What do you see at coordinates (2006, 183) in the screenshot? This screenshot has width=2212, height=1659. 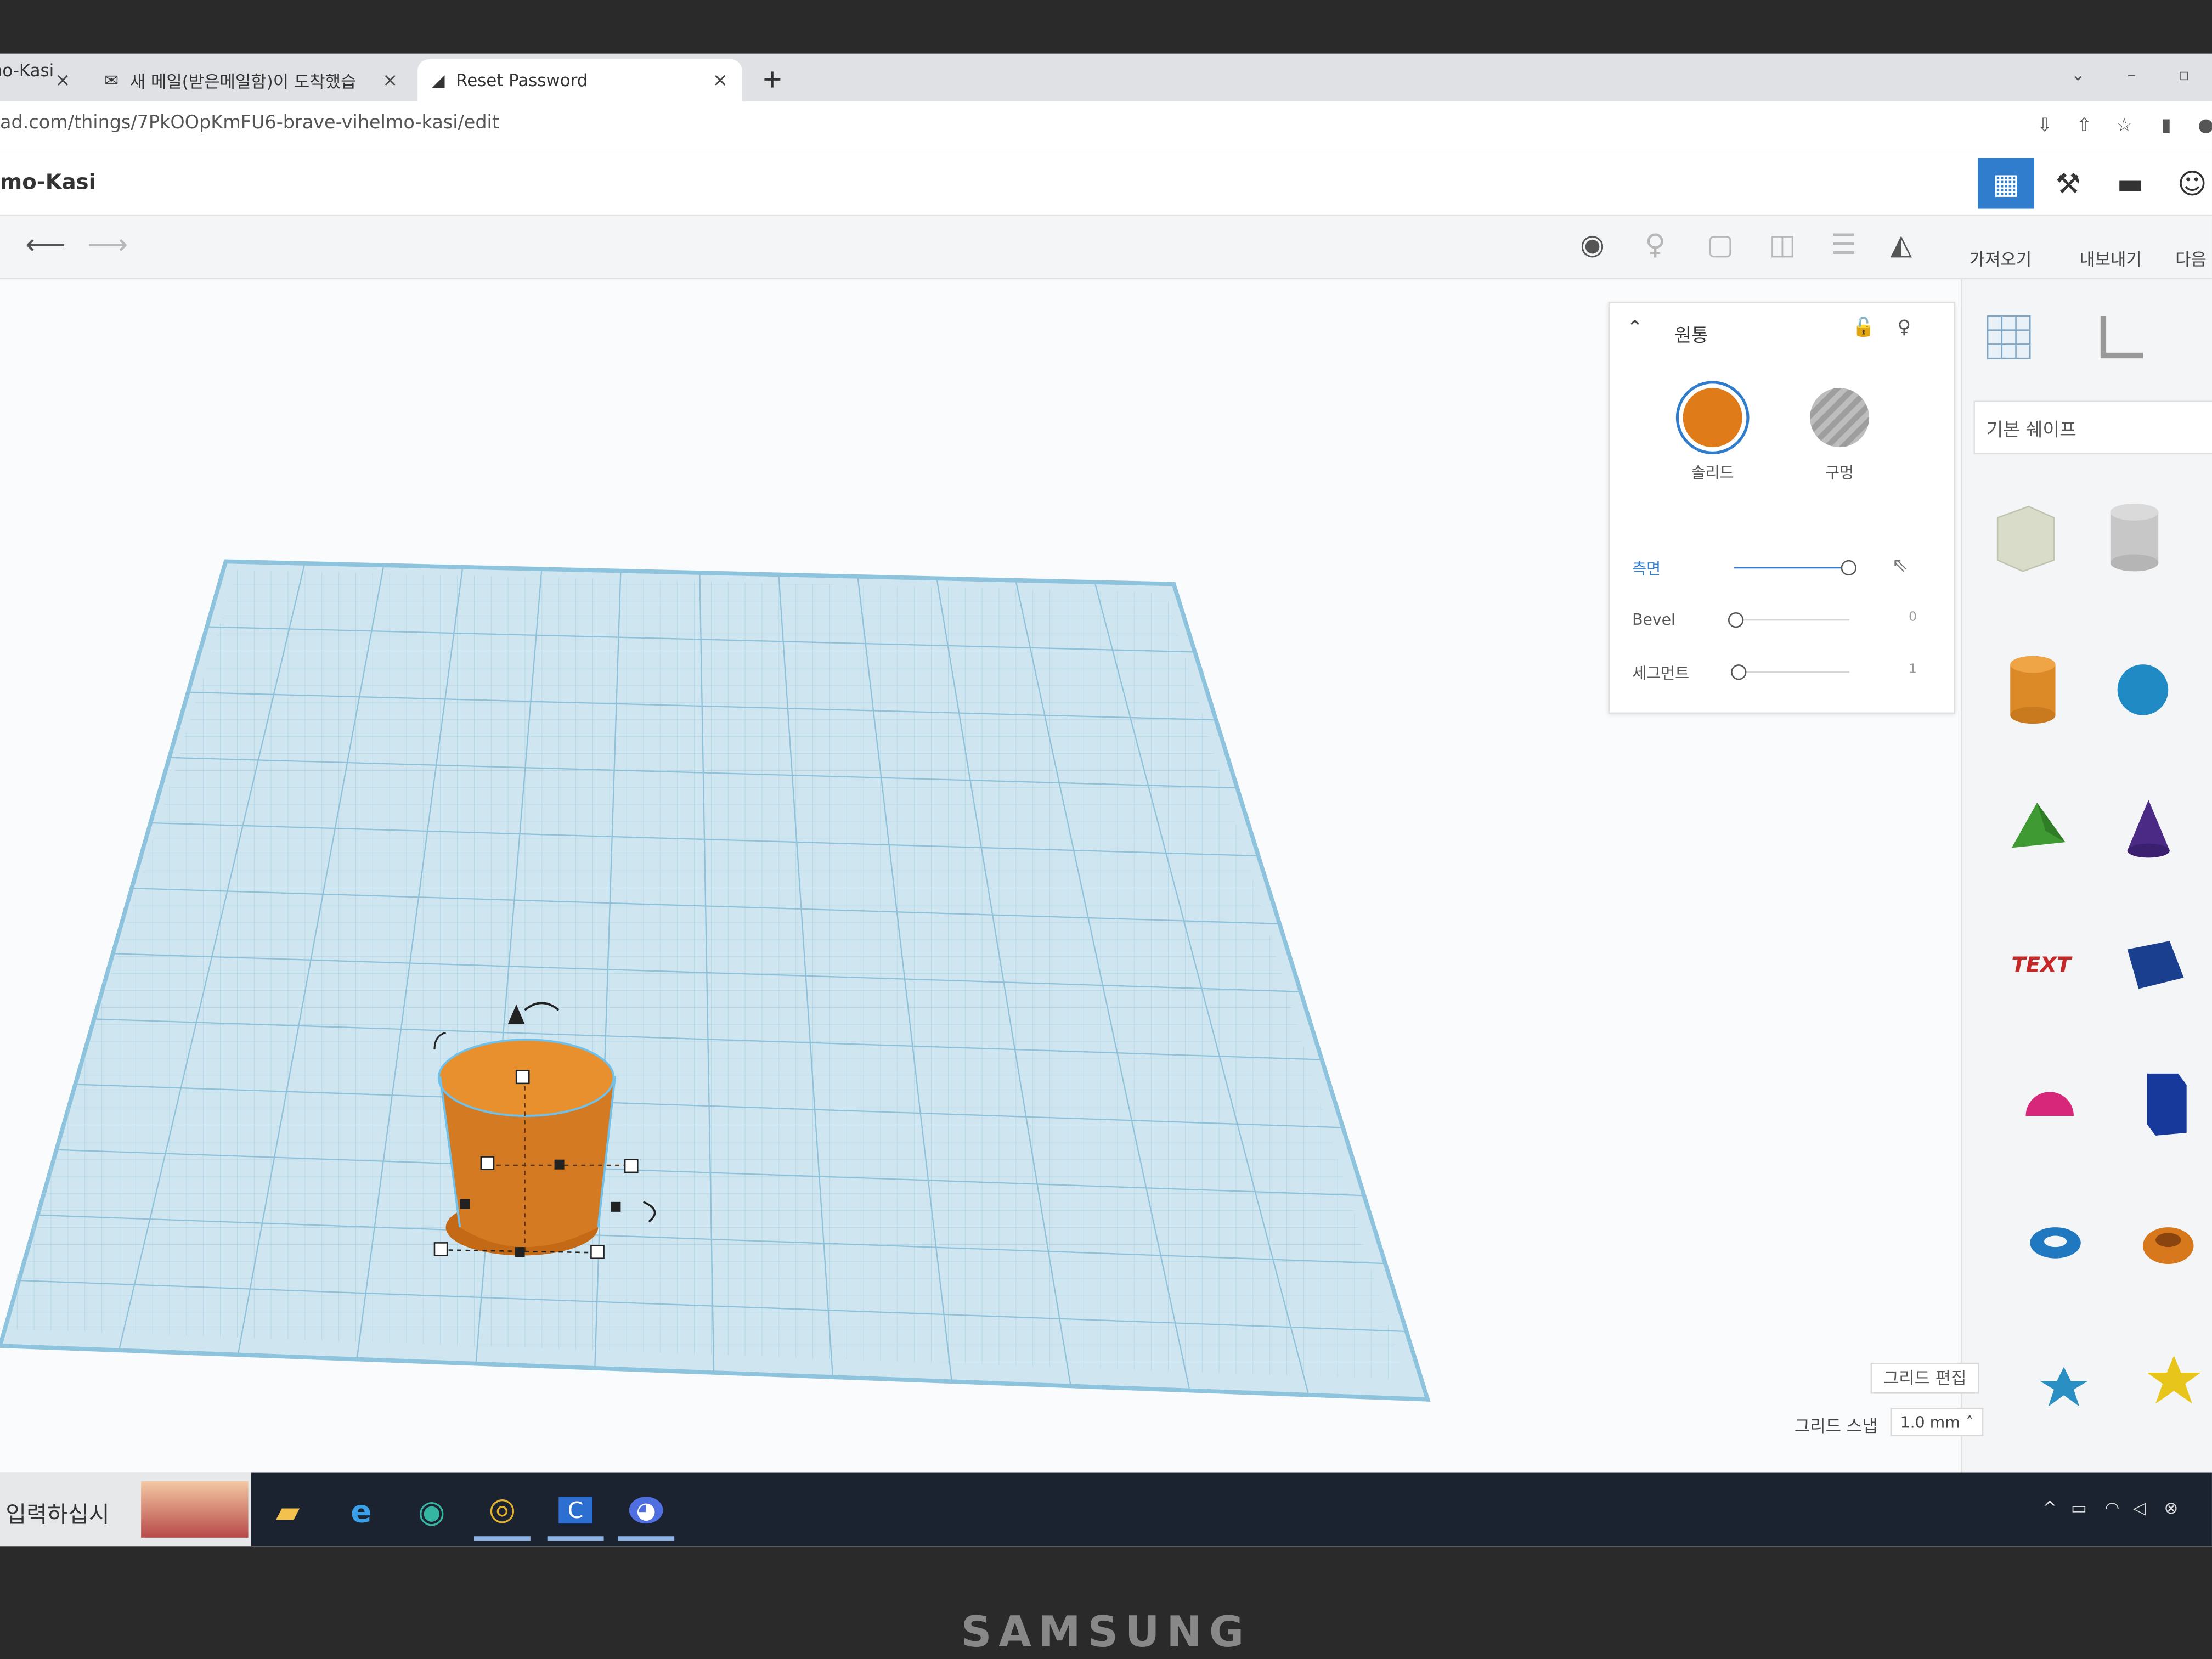 I see `grid-view-icon: ▦` at bounding box center [2006, 183].